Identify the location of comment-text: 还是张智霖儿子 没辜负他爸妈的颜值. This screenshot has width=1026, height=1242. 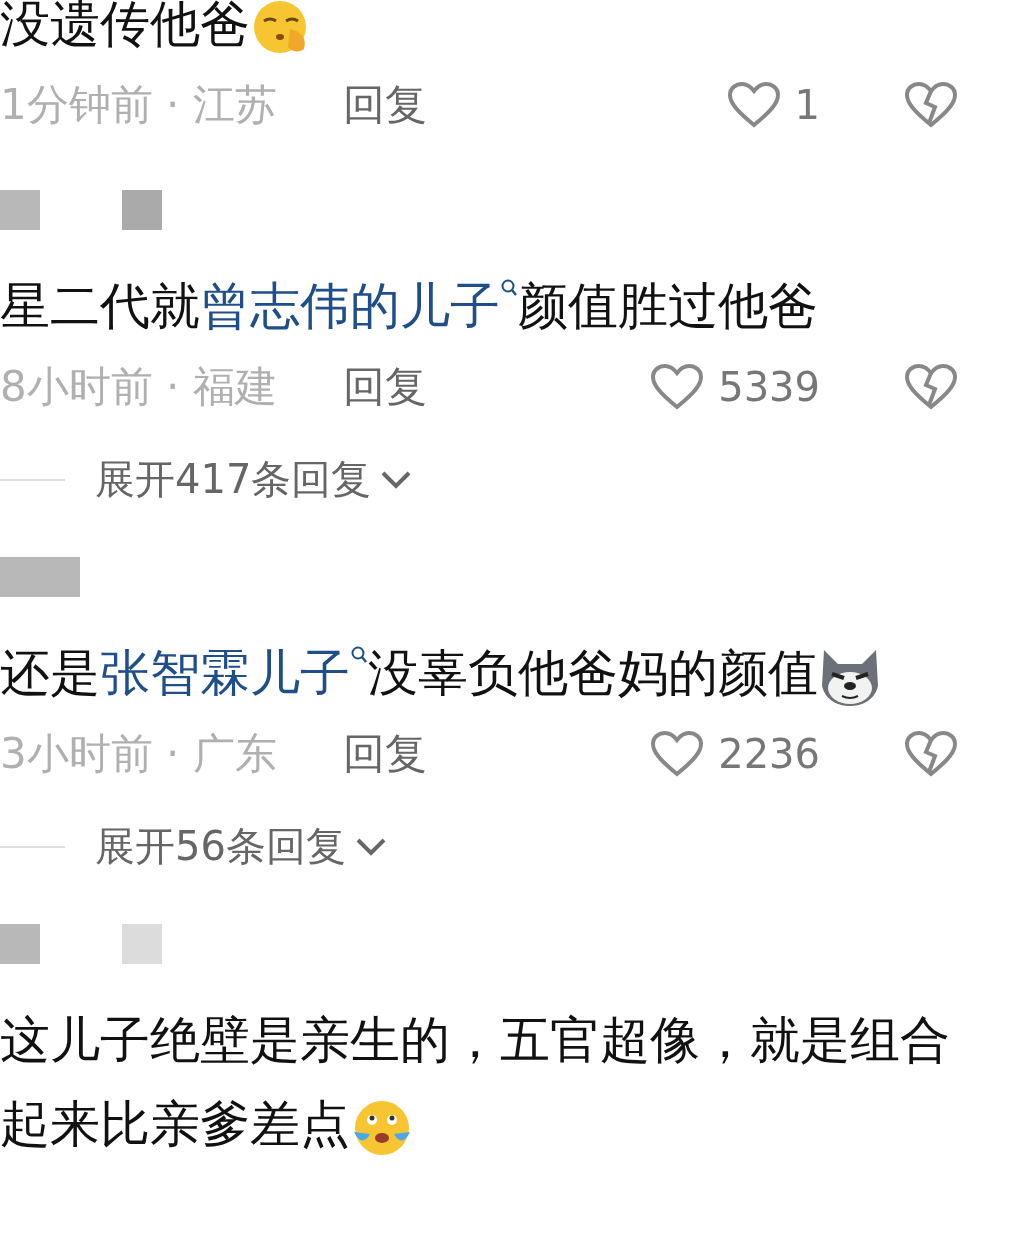
(480, 673).